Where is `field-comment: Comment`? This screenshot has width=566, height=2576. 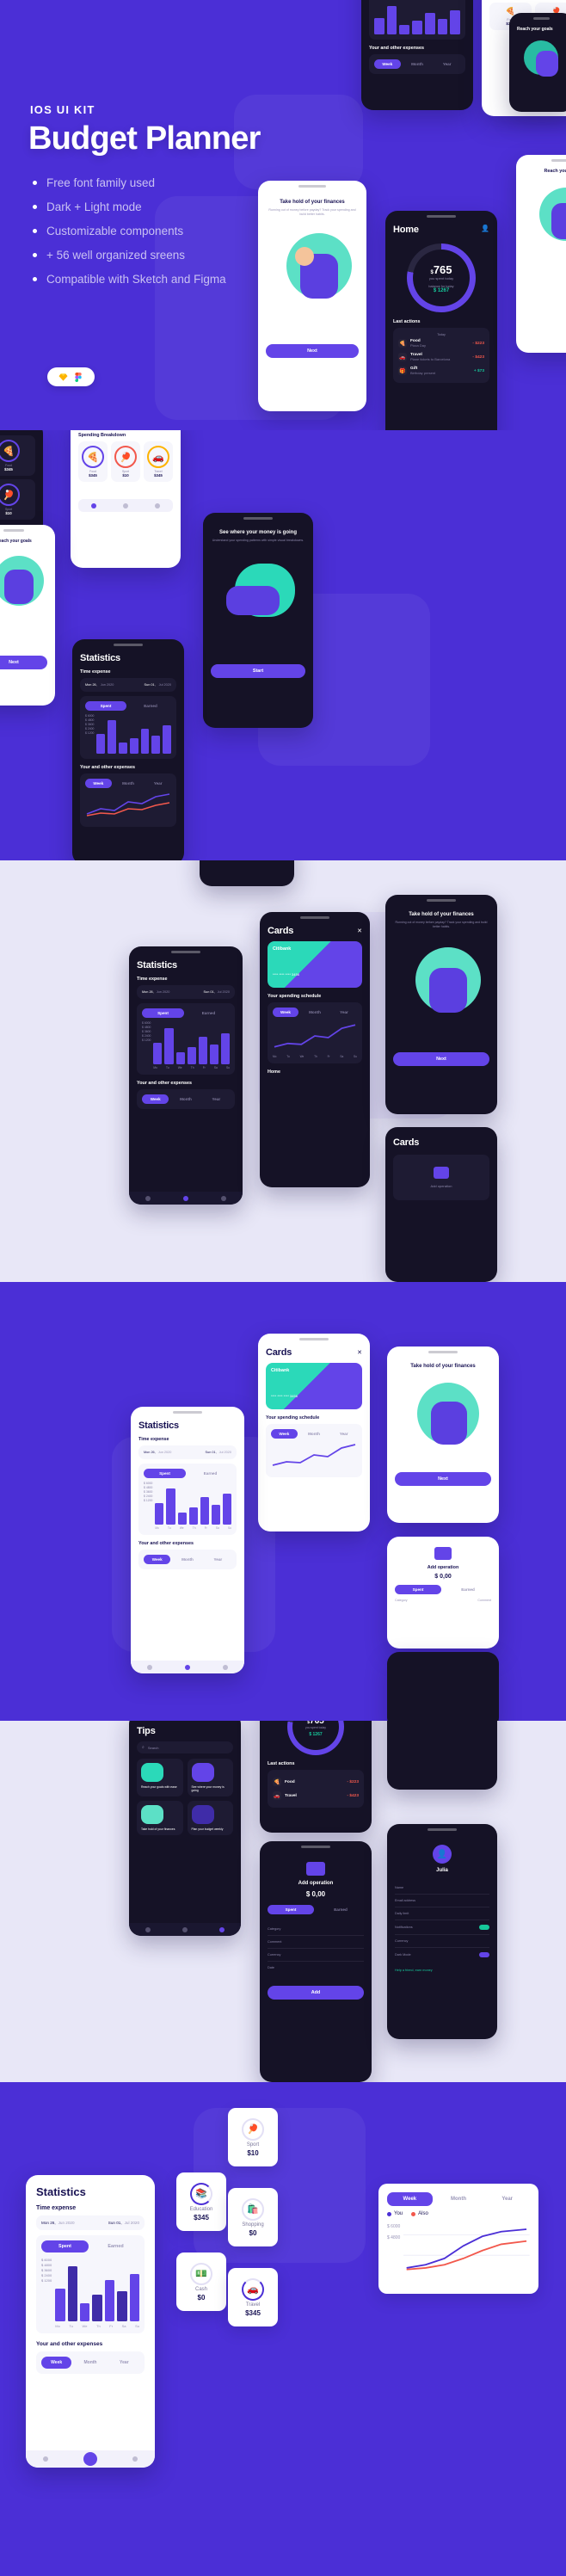 field-comment: Comment is located at coordinates (484, 1600).